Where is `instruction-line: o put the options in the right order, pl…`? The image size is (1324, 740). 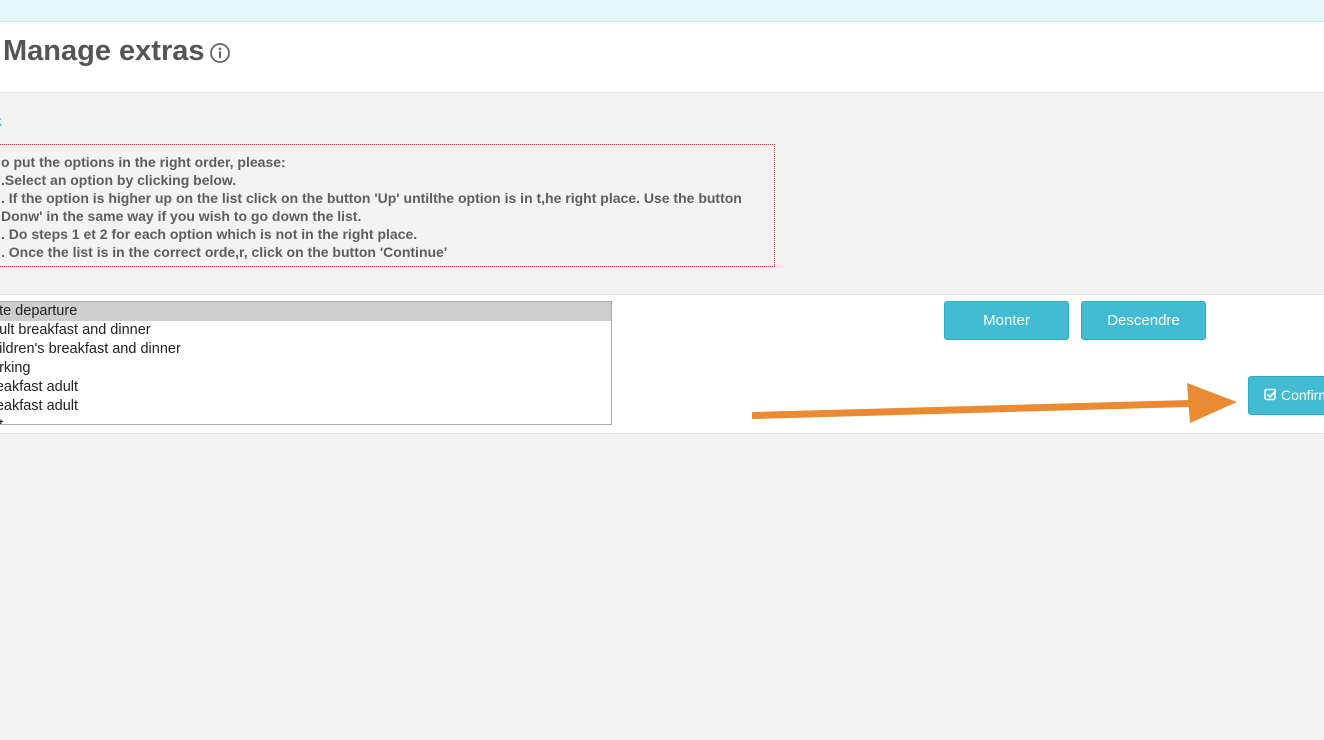
instruction-line: o put the options in the right order, pl… is located at coordinates (143, 162).